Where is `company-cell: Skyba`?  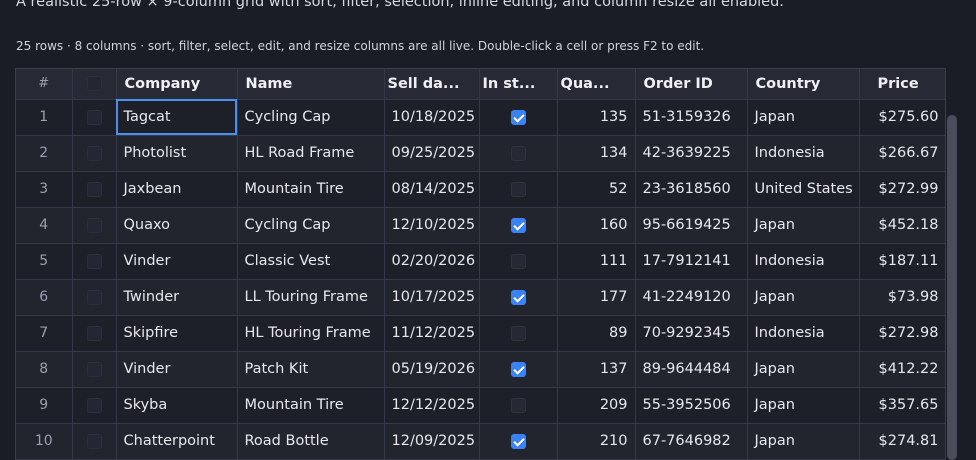
company-cell: Skyba is located at coordinates (177, 405).